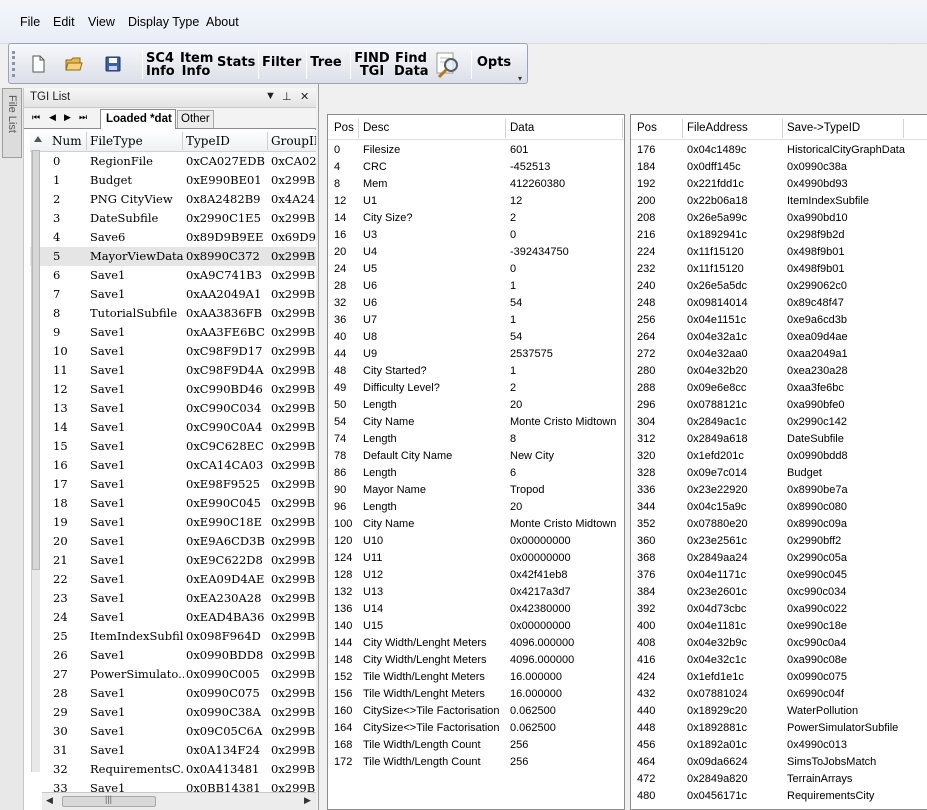 The width and height of the screenshot is (927, 810). I want to click on table-row: 296 0x0788121c 0xa990bfe0, so click(779, 405).